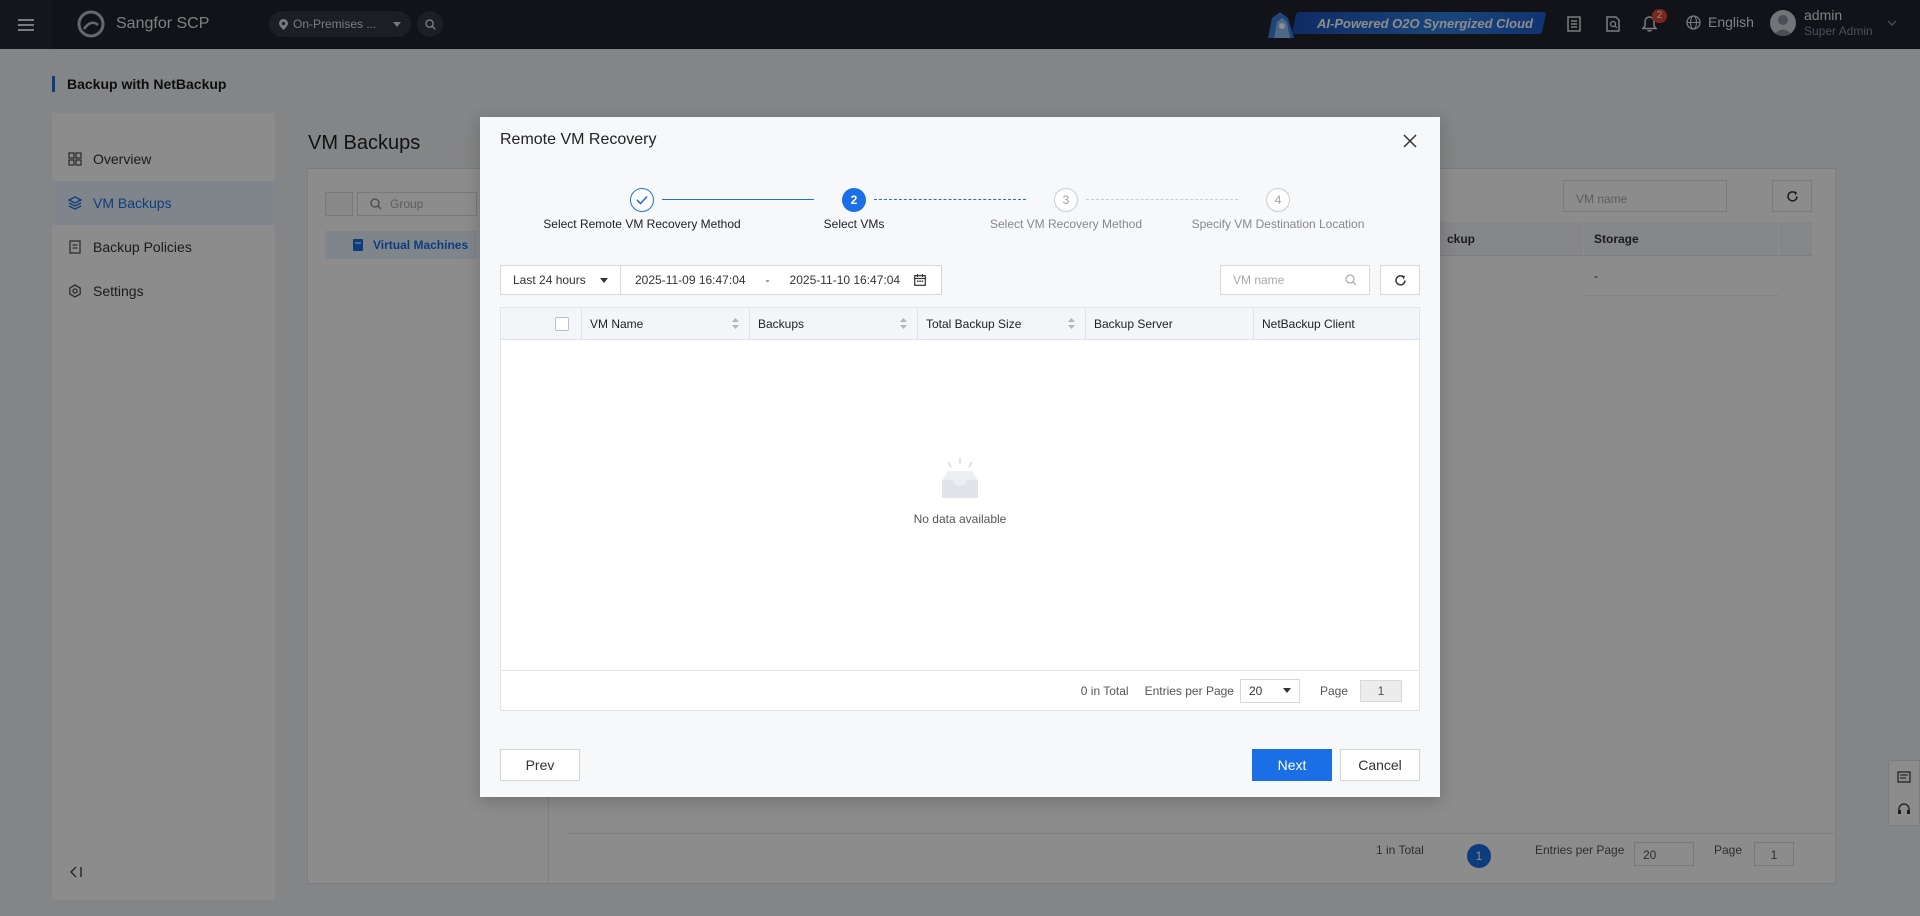 Image resolution: width=1920 pixels, height=916 pixels. Describe the element at coordinates (683, 280) in the screenshot. I see `start-date-input: 2025-11-09 16:47:04` at that location.